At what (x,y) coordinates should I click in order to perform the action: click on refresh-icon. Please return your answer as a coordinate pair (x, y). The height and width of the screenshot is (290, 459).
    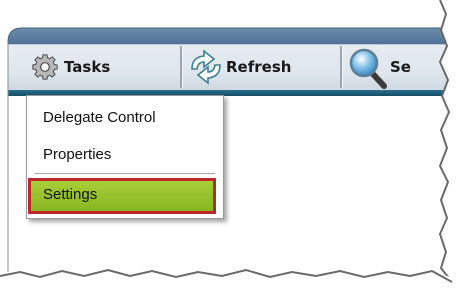
    Looking at the image, I should click on (206, 67).